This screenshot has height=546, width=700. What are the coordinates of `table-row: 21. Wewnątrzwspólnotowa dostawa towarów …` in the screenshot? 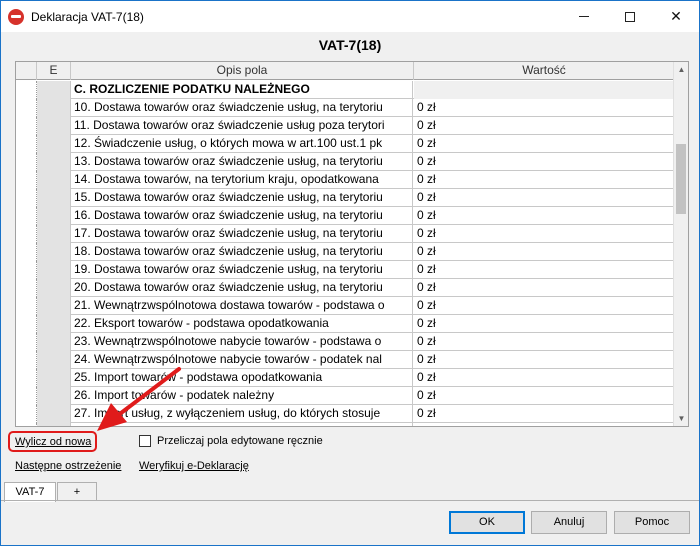 It's located at (345, 306).